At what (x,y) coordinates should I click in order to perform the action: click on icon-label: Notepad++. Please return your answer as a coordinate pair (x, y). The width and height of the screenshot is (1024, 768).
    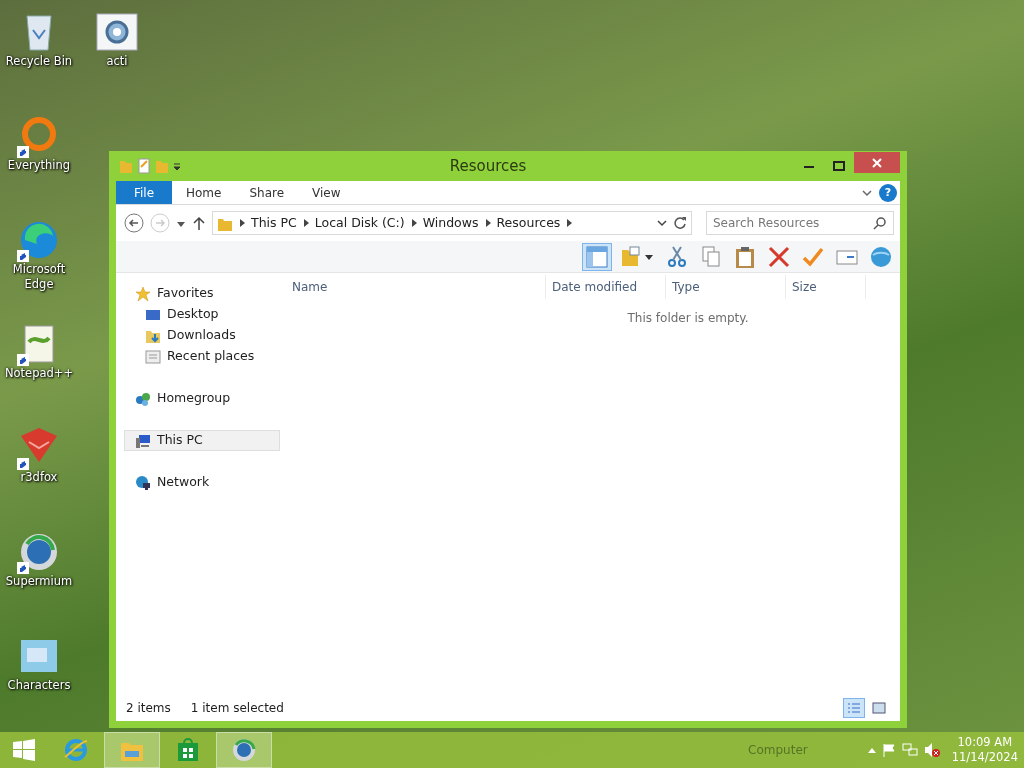
    Looking at the image, I should click on (39, 373).